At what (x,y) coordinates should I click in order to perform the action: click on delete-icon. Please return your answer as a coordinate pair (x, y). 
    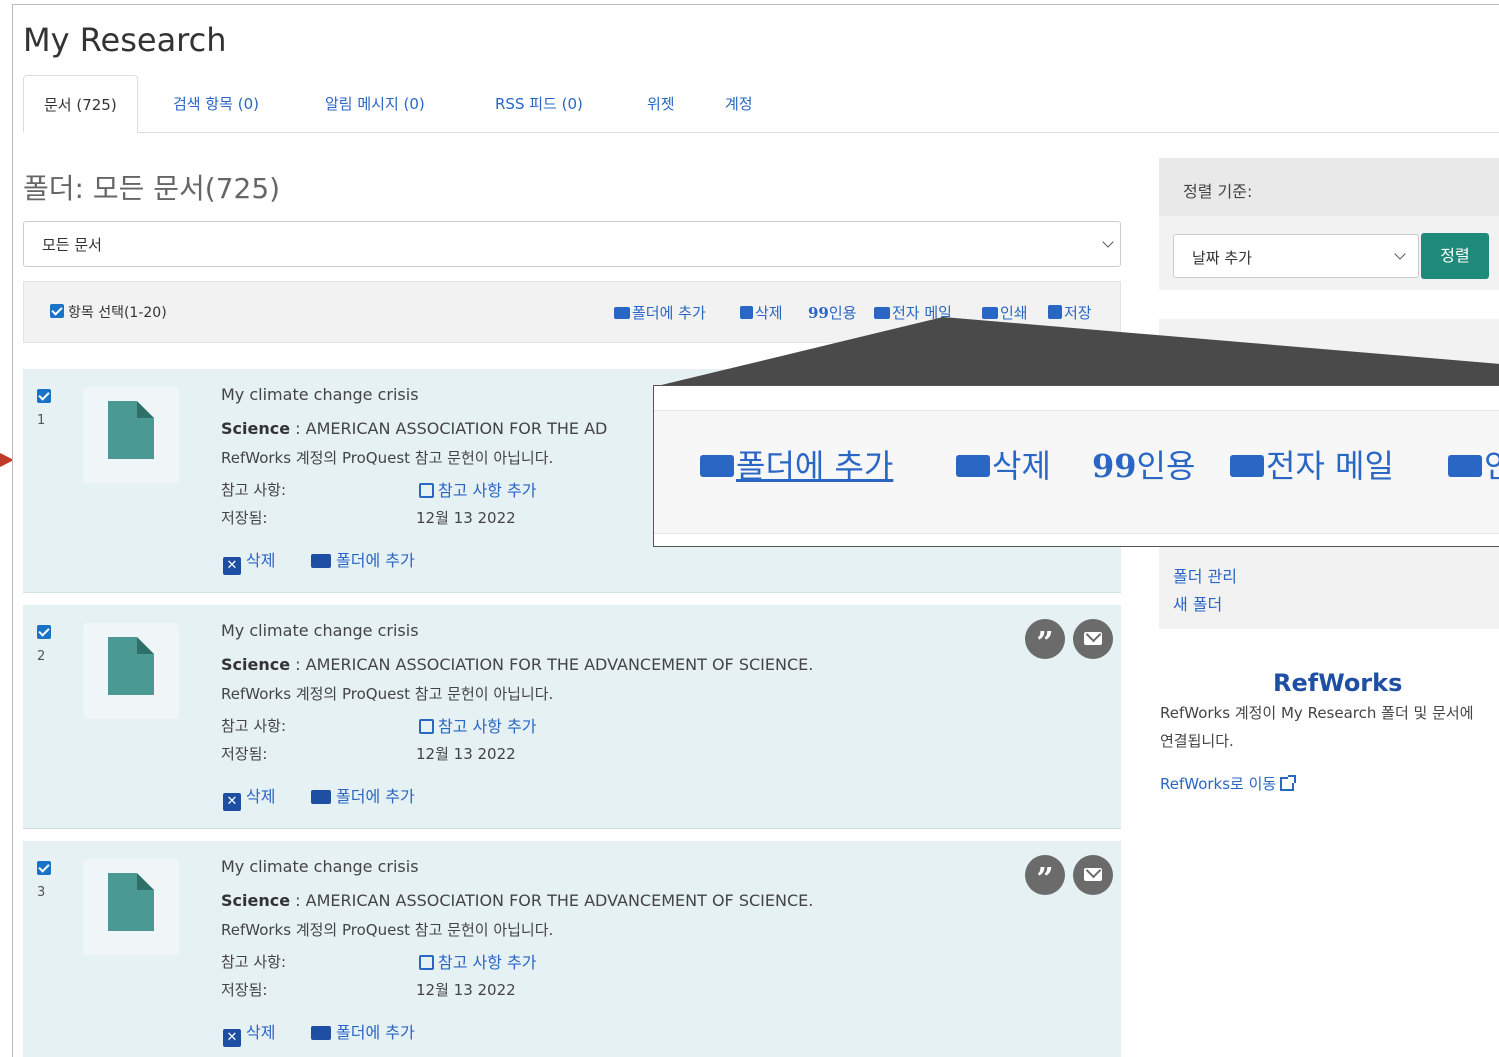
    Looking at the image, I should click on (973, 466).